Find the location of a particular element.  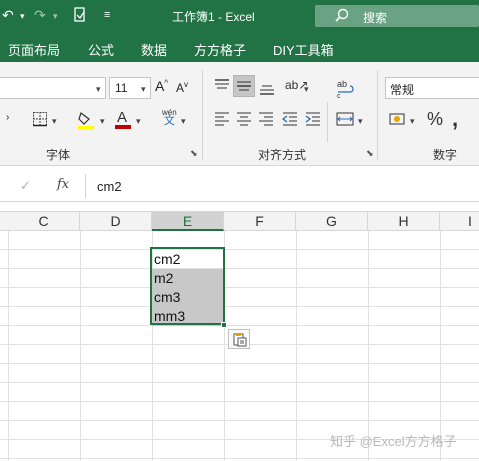

undo-dropdown-icon: ▾ is located at coordinates (22, 16).